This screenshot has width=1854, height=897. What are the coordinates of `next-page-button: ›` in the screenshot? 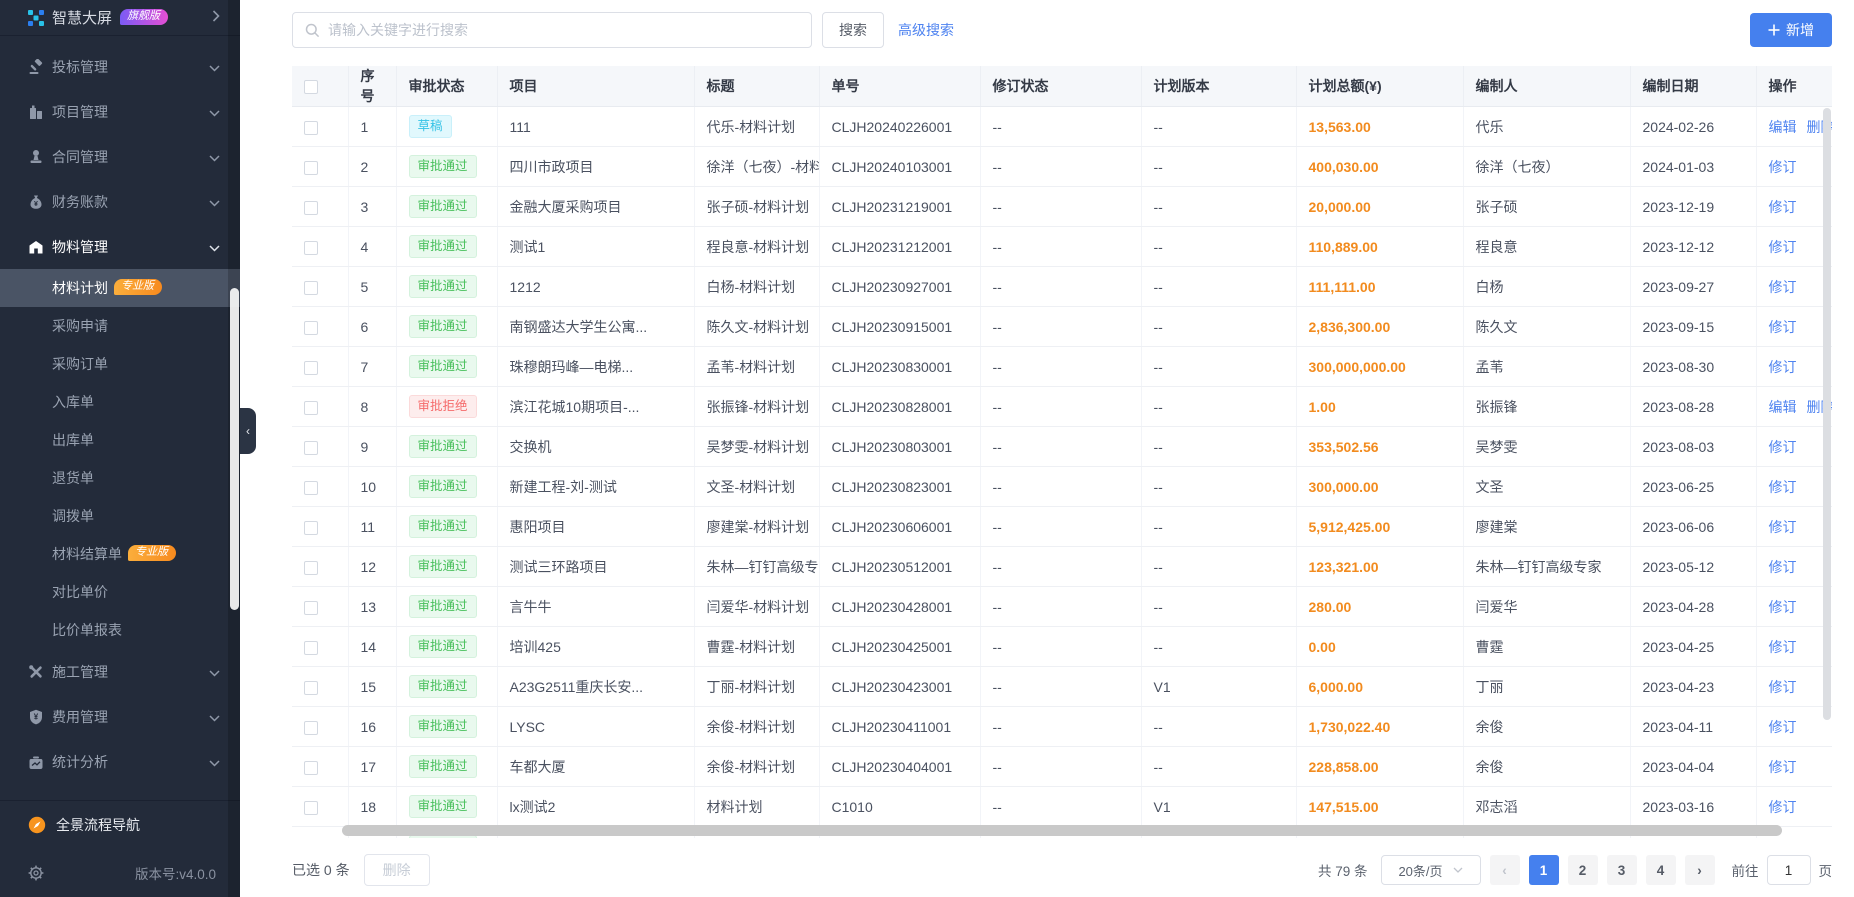 It's located at (1699, 870).